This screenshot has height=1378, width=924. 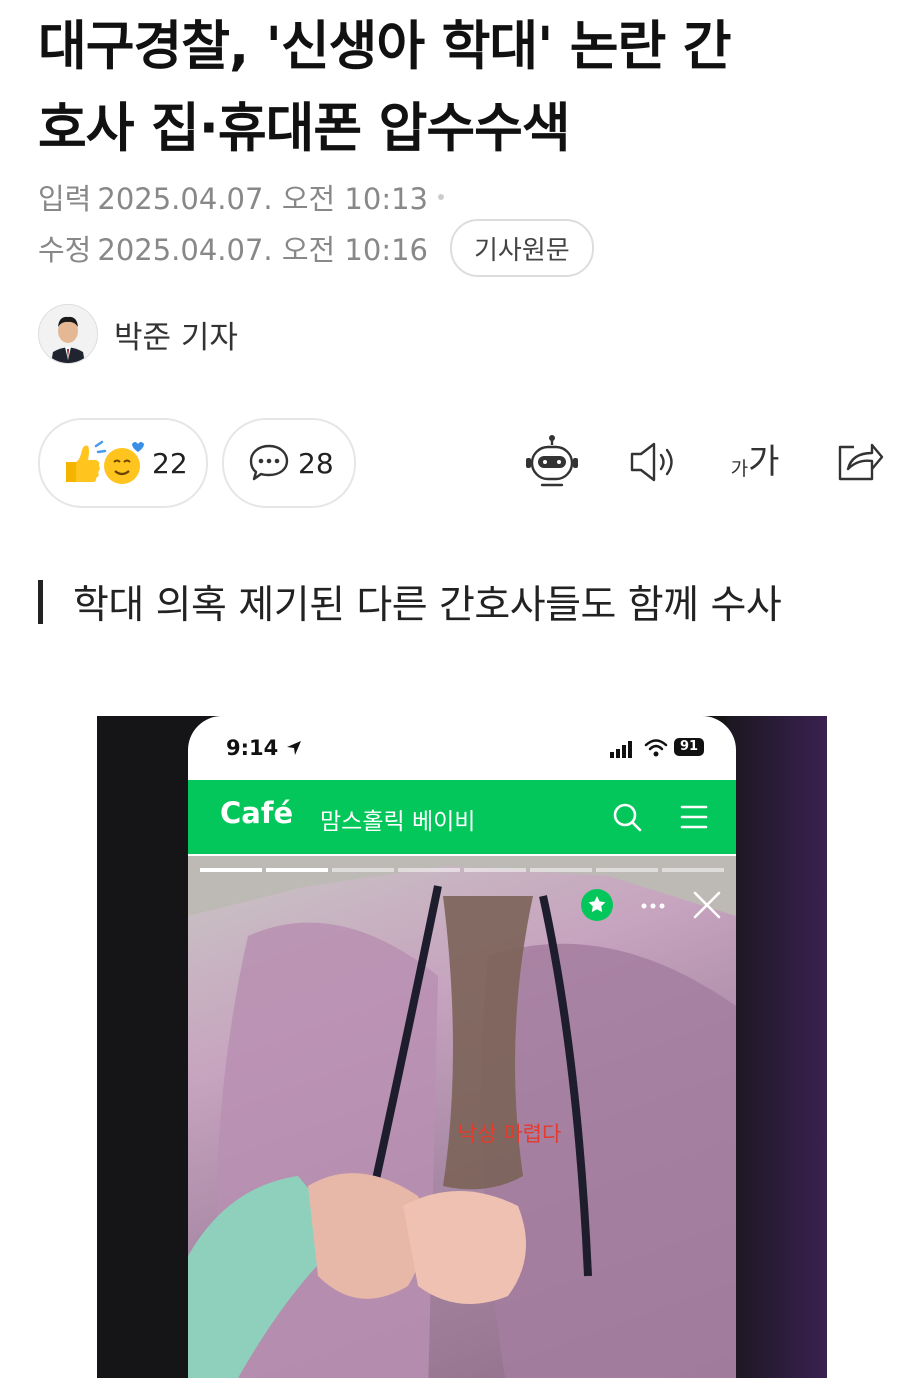 I want to click on subheading-bar, so click(x=40, y=602).